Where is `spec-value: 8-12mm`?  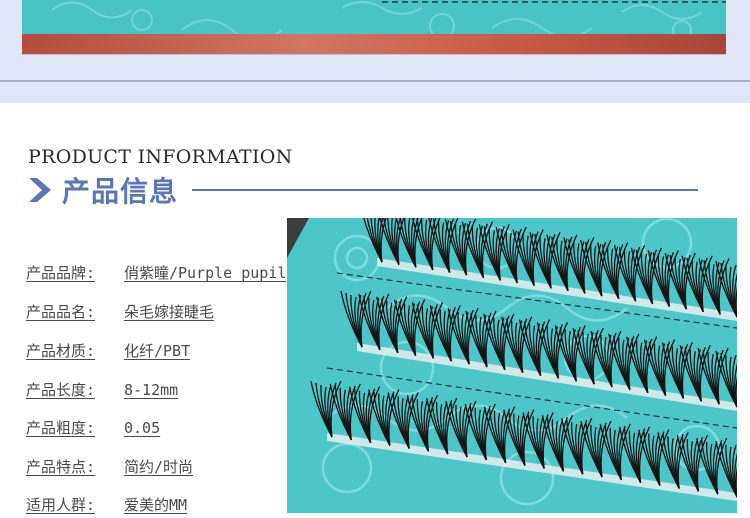
spec-value: 8-12mm is located at coordinates (151, 390).